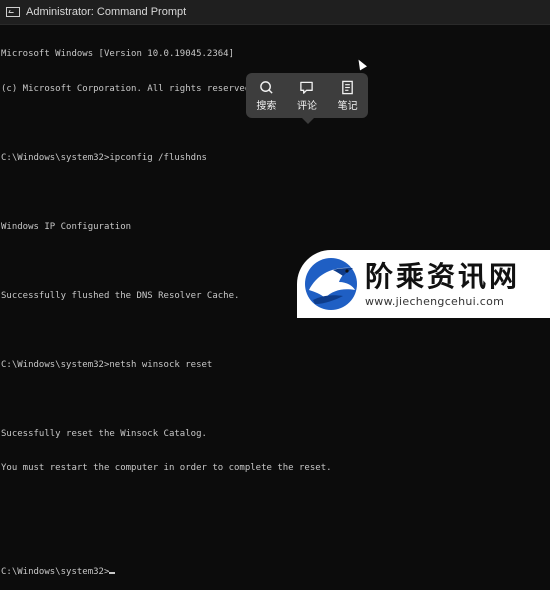  I want to click on comment-label: 评论, so click(306, 106).